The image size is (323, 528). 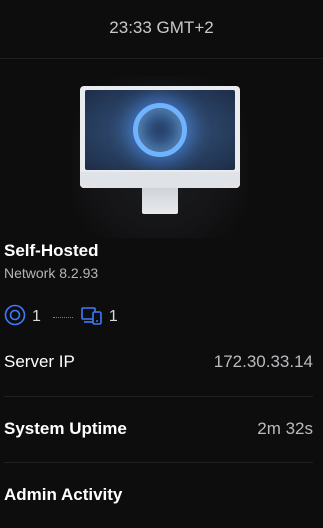 I want to click on server-ip-label: Server IP, so click(x=39, y=361).